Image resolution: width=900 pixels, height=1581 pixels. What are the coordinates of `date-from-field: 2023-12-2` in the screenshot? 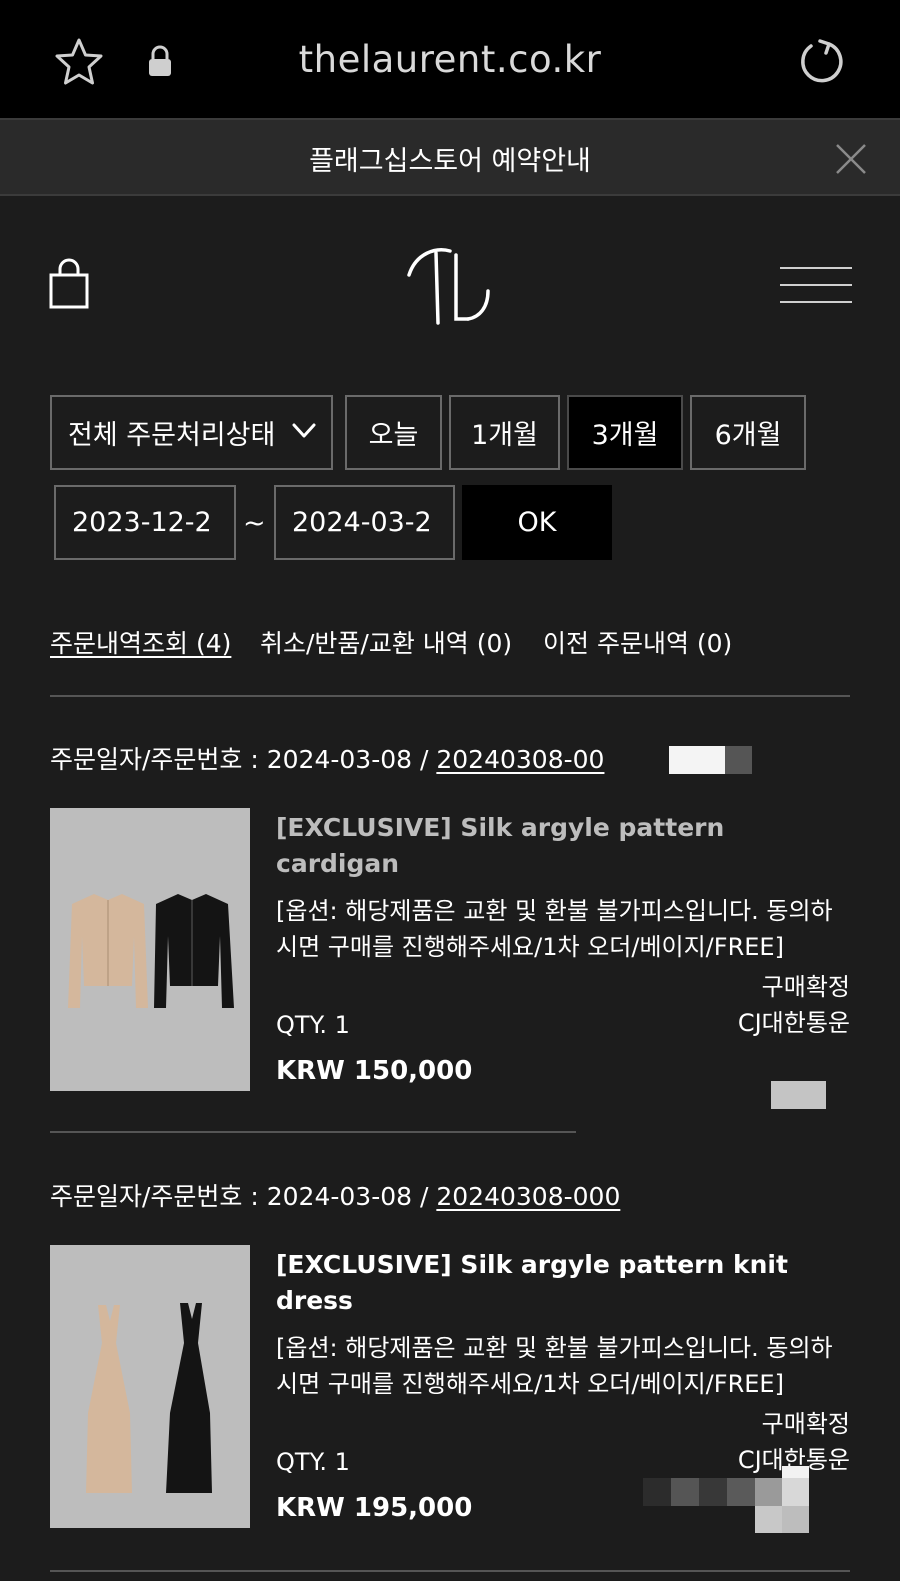 It's located at (145, 522).